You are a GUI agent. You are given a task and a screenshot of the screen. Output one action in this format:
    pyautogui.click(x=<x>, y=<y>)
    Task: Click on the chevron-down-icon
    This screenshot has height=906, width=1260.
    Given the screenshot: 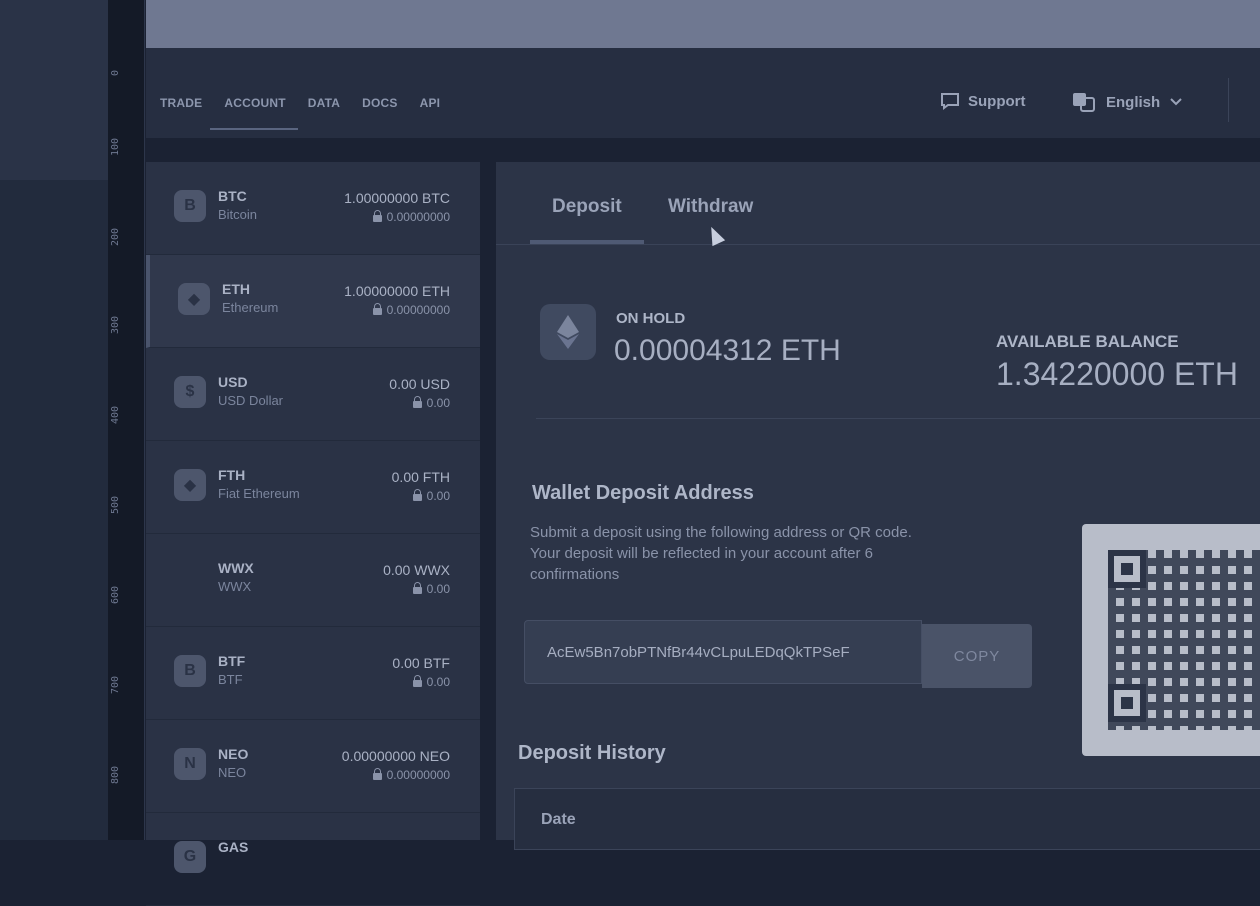 What is the action you would take?
    pyautogui.click(x=1176, y=102)
    